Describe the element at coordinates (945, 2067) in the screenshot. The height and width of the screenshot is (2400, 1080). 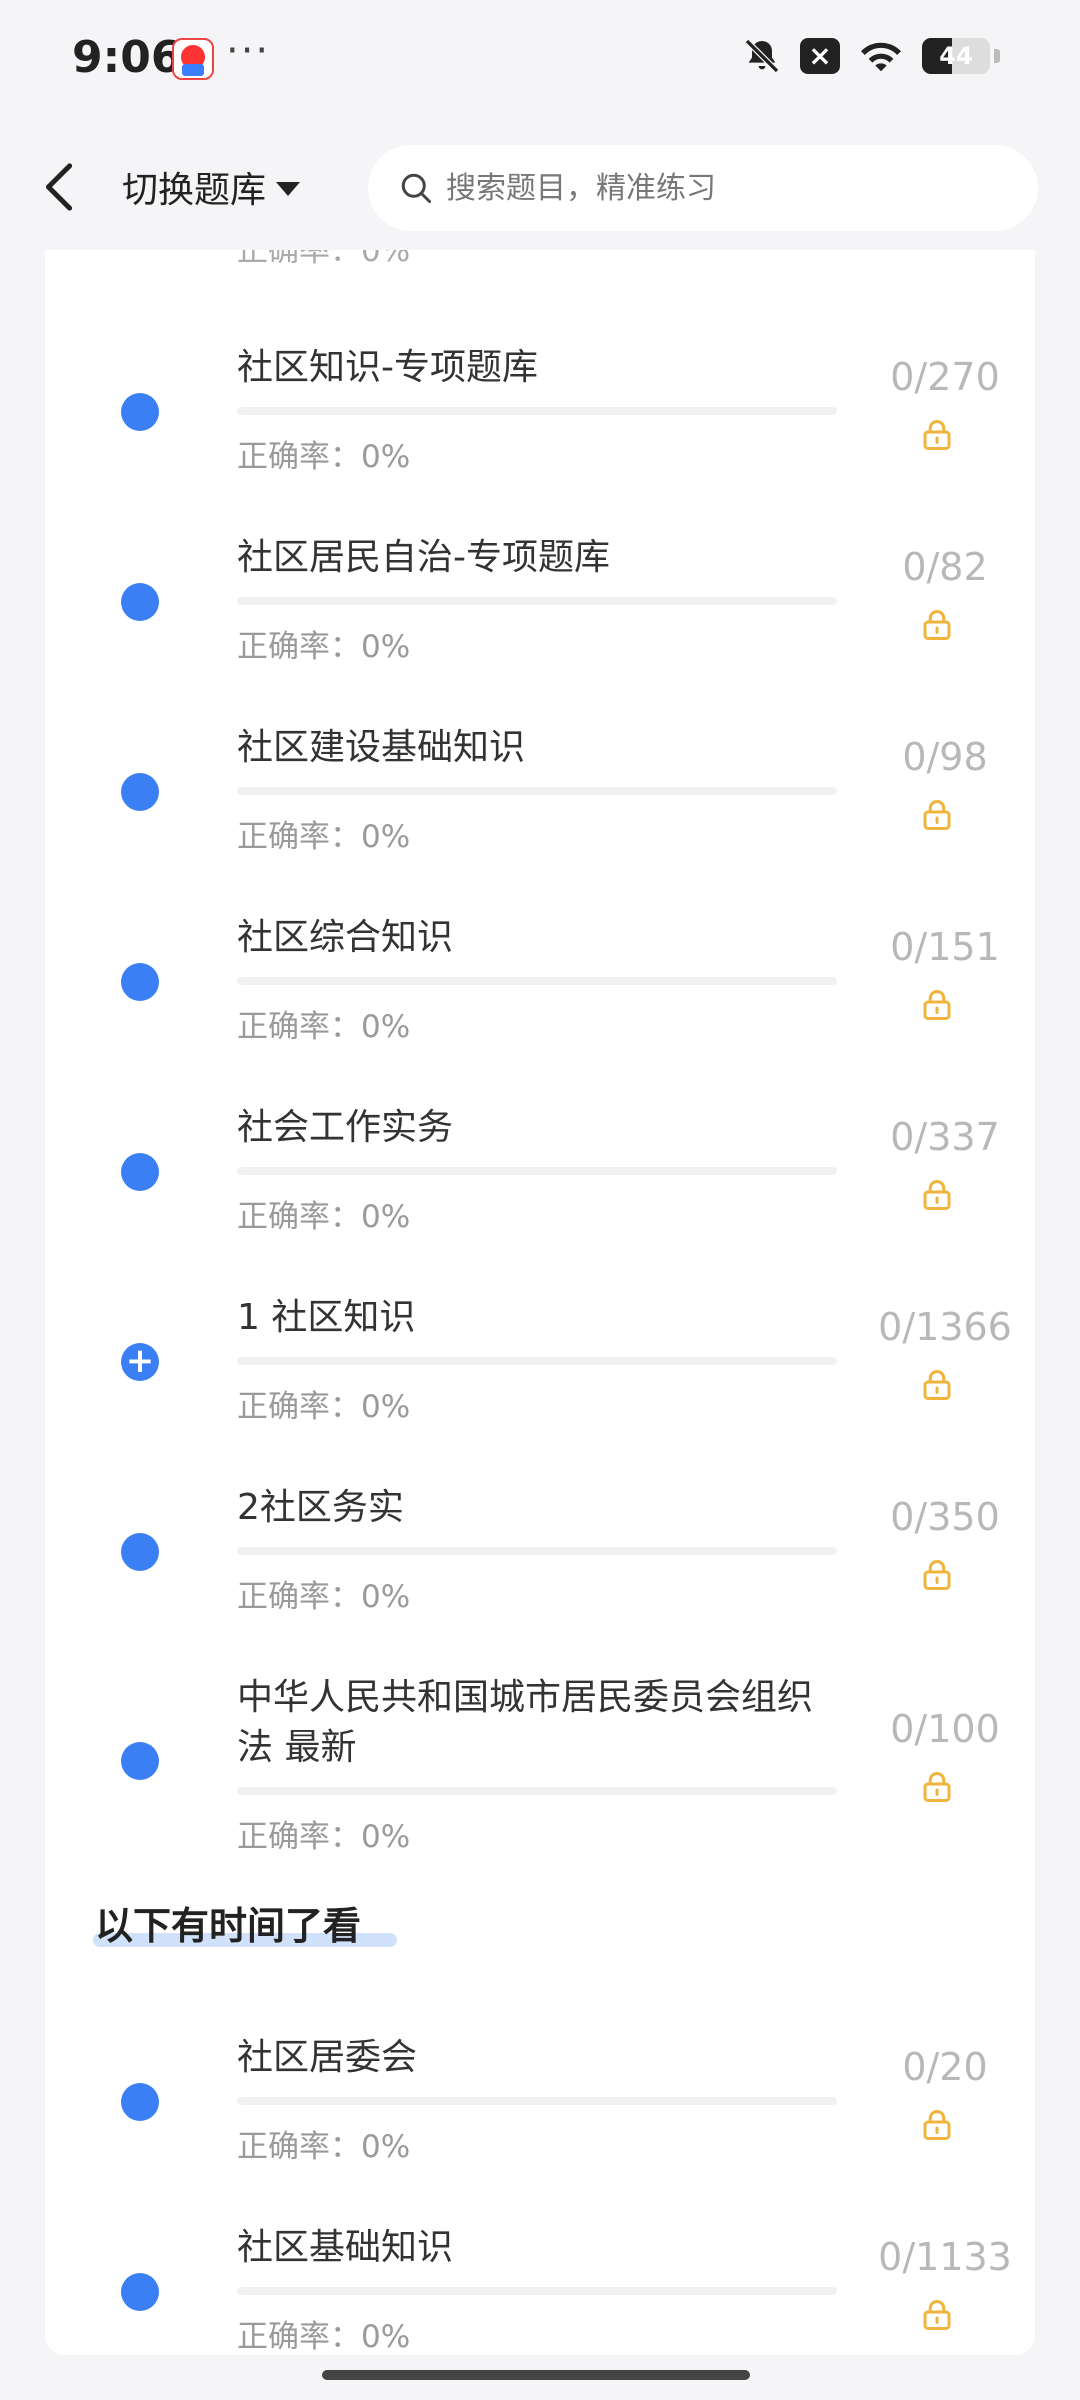
I see `question-count: 0/20` at that location.